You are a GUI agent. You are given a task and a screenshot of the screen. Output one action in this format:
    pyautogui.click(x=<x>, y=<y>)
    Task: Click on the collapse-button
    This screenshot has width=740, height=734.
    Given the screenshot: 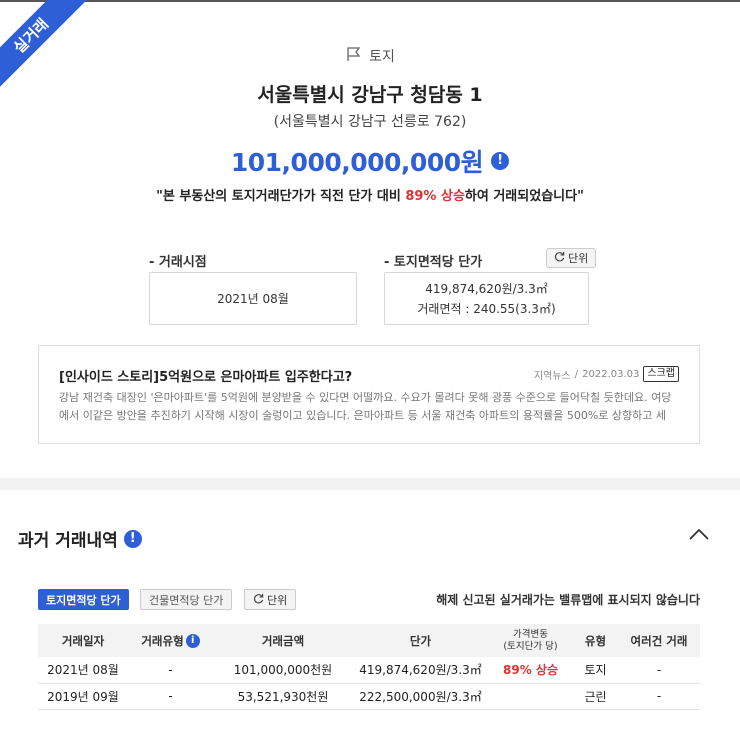 What is the action you would take?
    pyautogui.click(x=699, y=533)
    